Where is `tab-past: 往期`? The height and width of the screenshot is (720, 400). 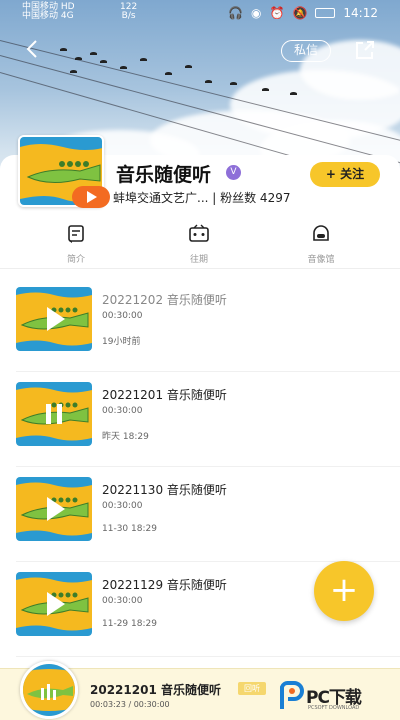
tab-past: 往期 is located at coordinates (199, 244).